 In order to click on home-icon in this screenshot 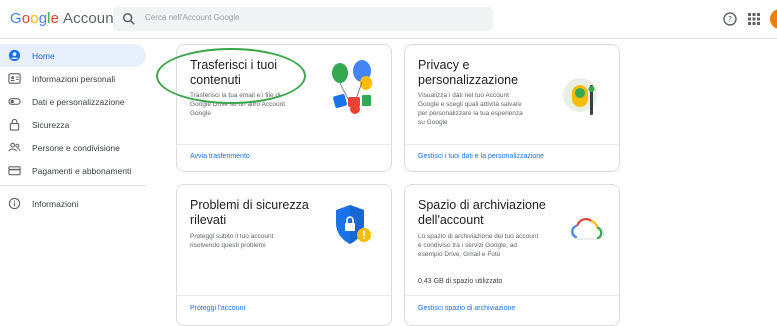, I will do `click(14, 55)`.